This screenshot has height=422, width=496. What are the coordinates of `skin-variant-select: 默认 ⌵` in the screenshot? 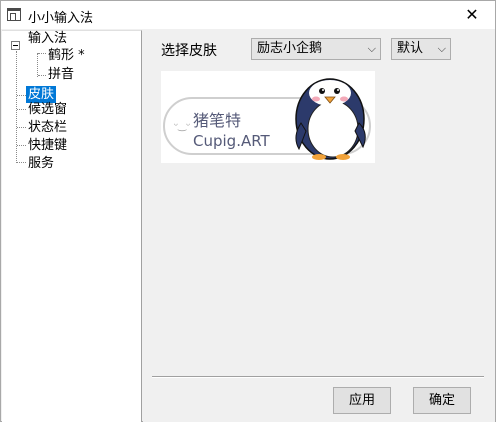 It's located at (421, 49).